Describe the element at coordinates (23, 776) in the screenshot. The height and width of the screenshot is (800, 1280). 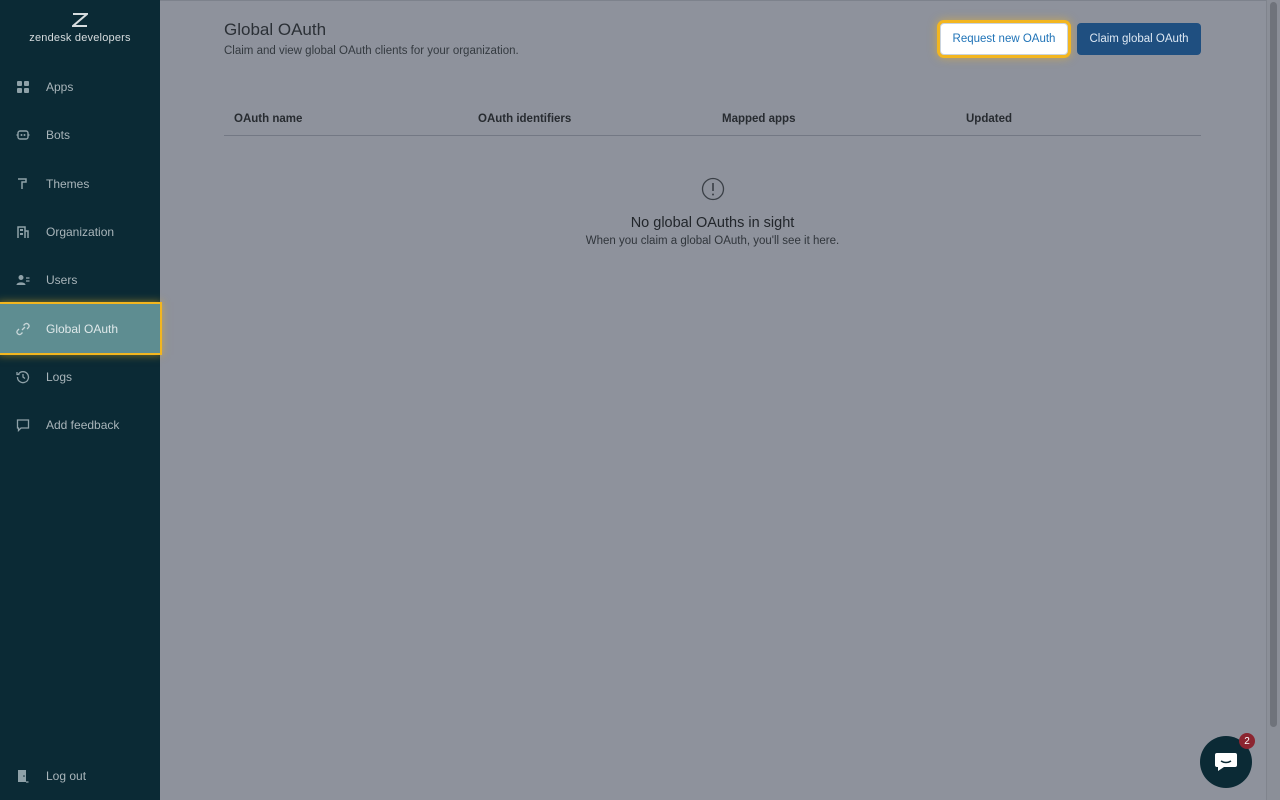
I see `door-exit-icon` at that location.